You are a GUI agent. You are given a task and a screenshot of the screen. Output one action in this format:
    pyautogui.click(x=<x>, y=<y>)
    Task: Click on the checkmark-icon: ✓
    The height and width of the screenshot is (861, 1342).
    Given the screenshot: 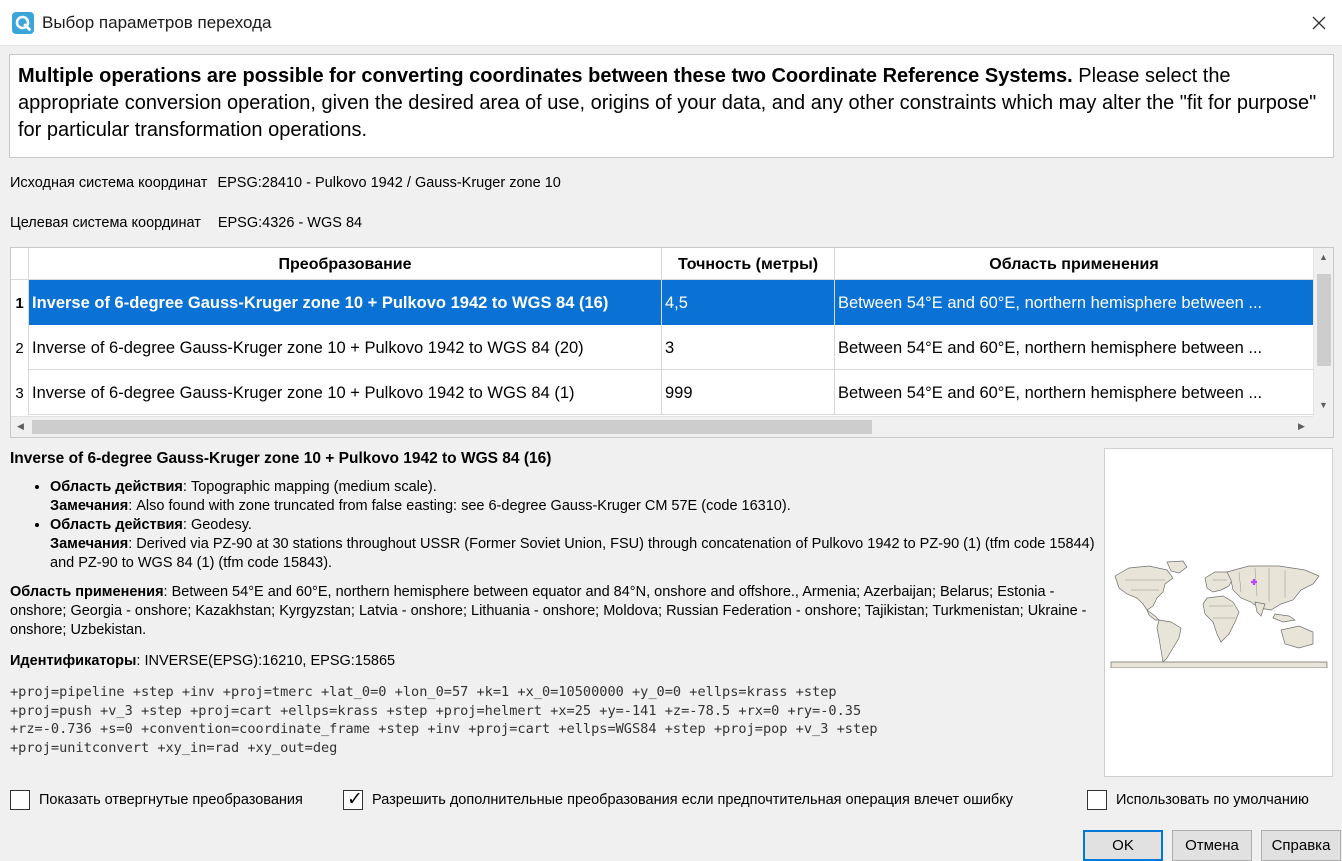 What is the action you would take?
    pyautogui.click(x=355, y=799)
    